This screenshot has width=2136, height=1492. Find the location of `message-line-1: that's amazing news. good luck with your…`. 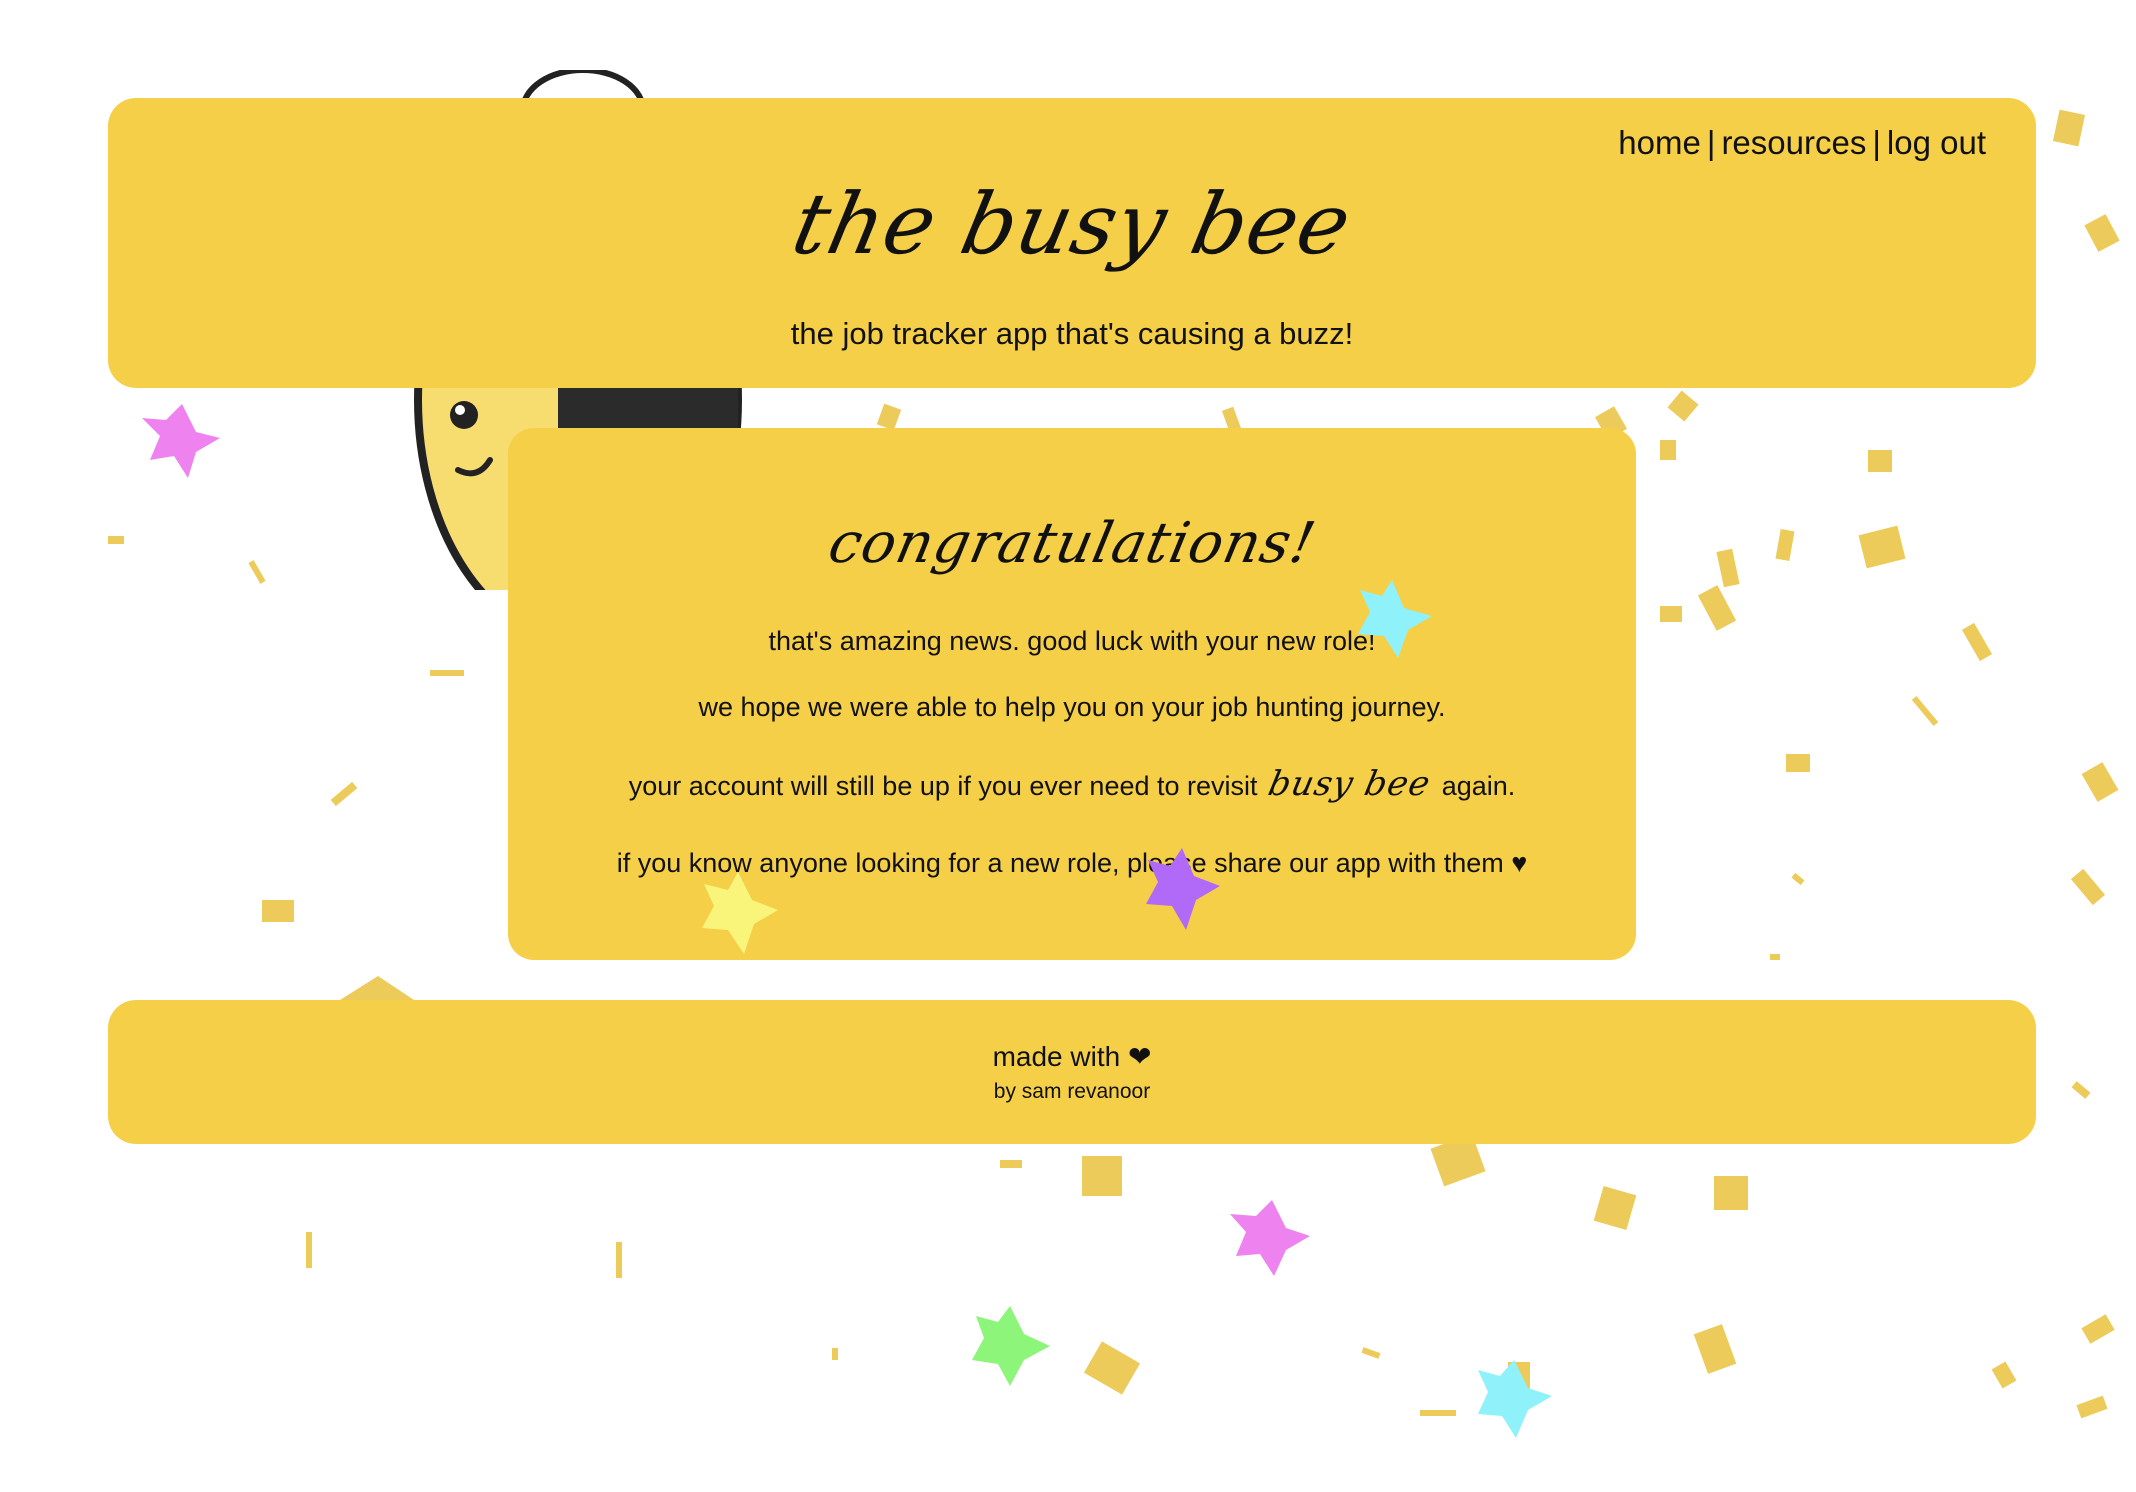

message-line-1: that's amazing news. good luck with your… is located at coordinates (1072, 641).